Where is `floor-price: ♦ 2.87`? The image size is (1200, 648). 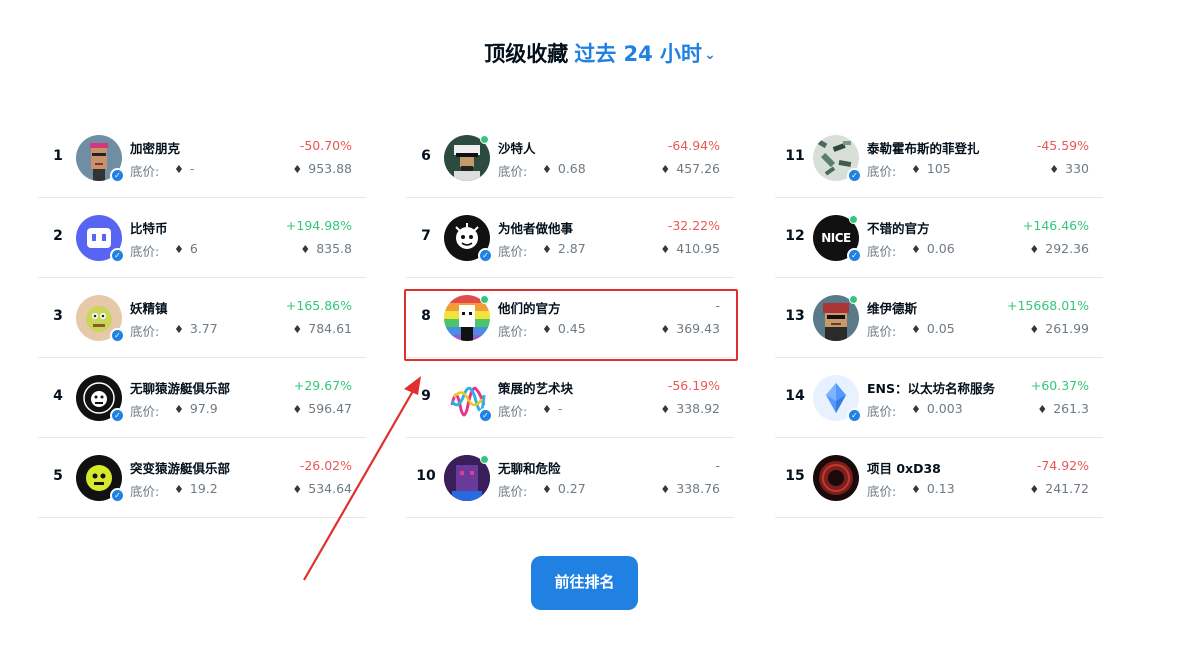
floor-price: ♦ 2.87 is located at coordinates (564, 248).